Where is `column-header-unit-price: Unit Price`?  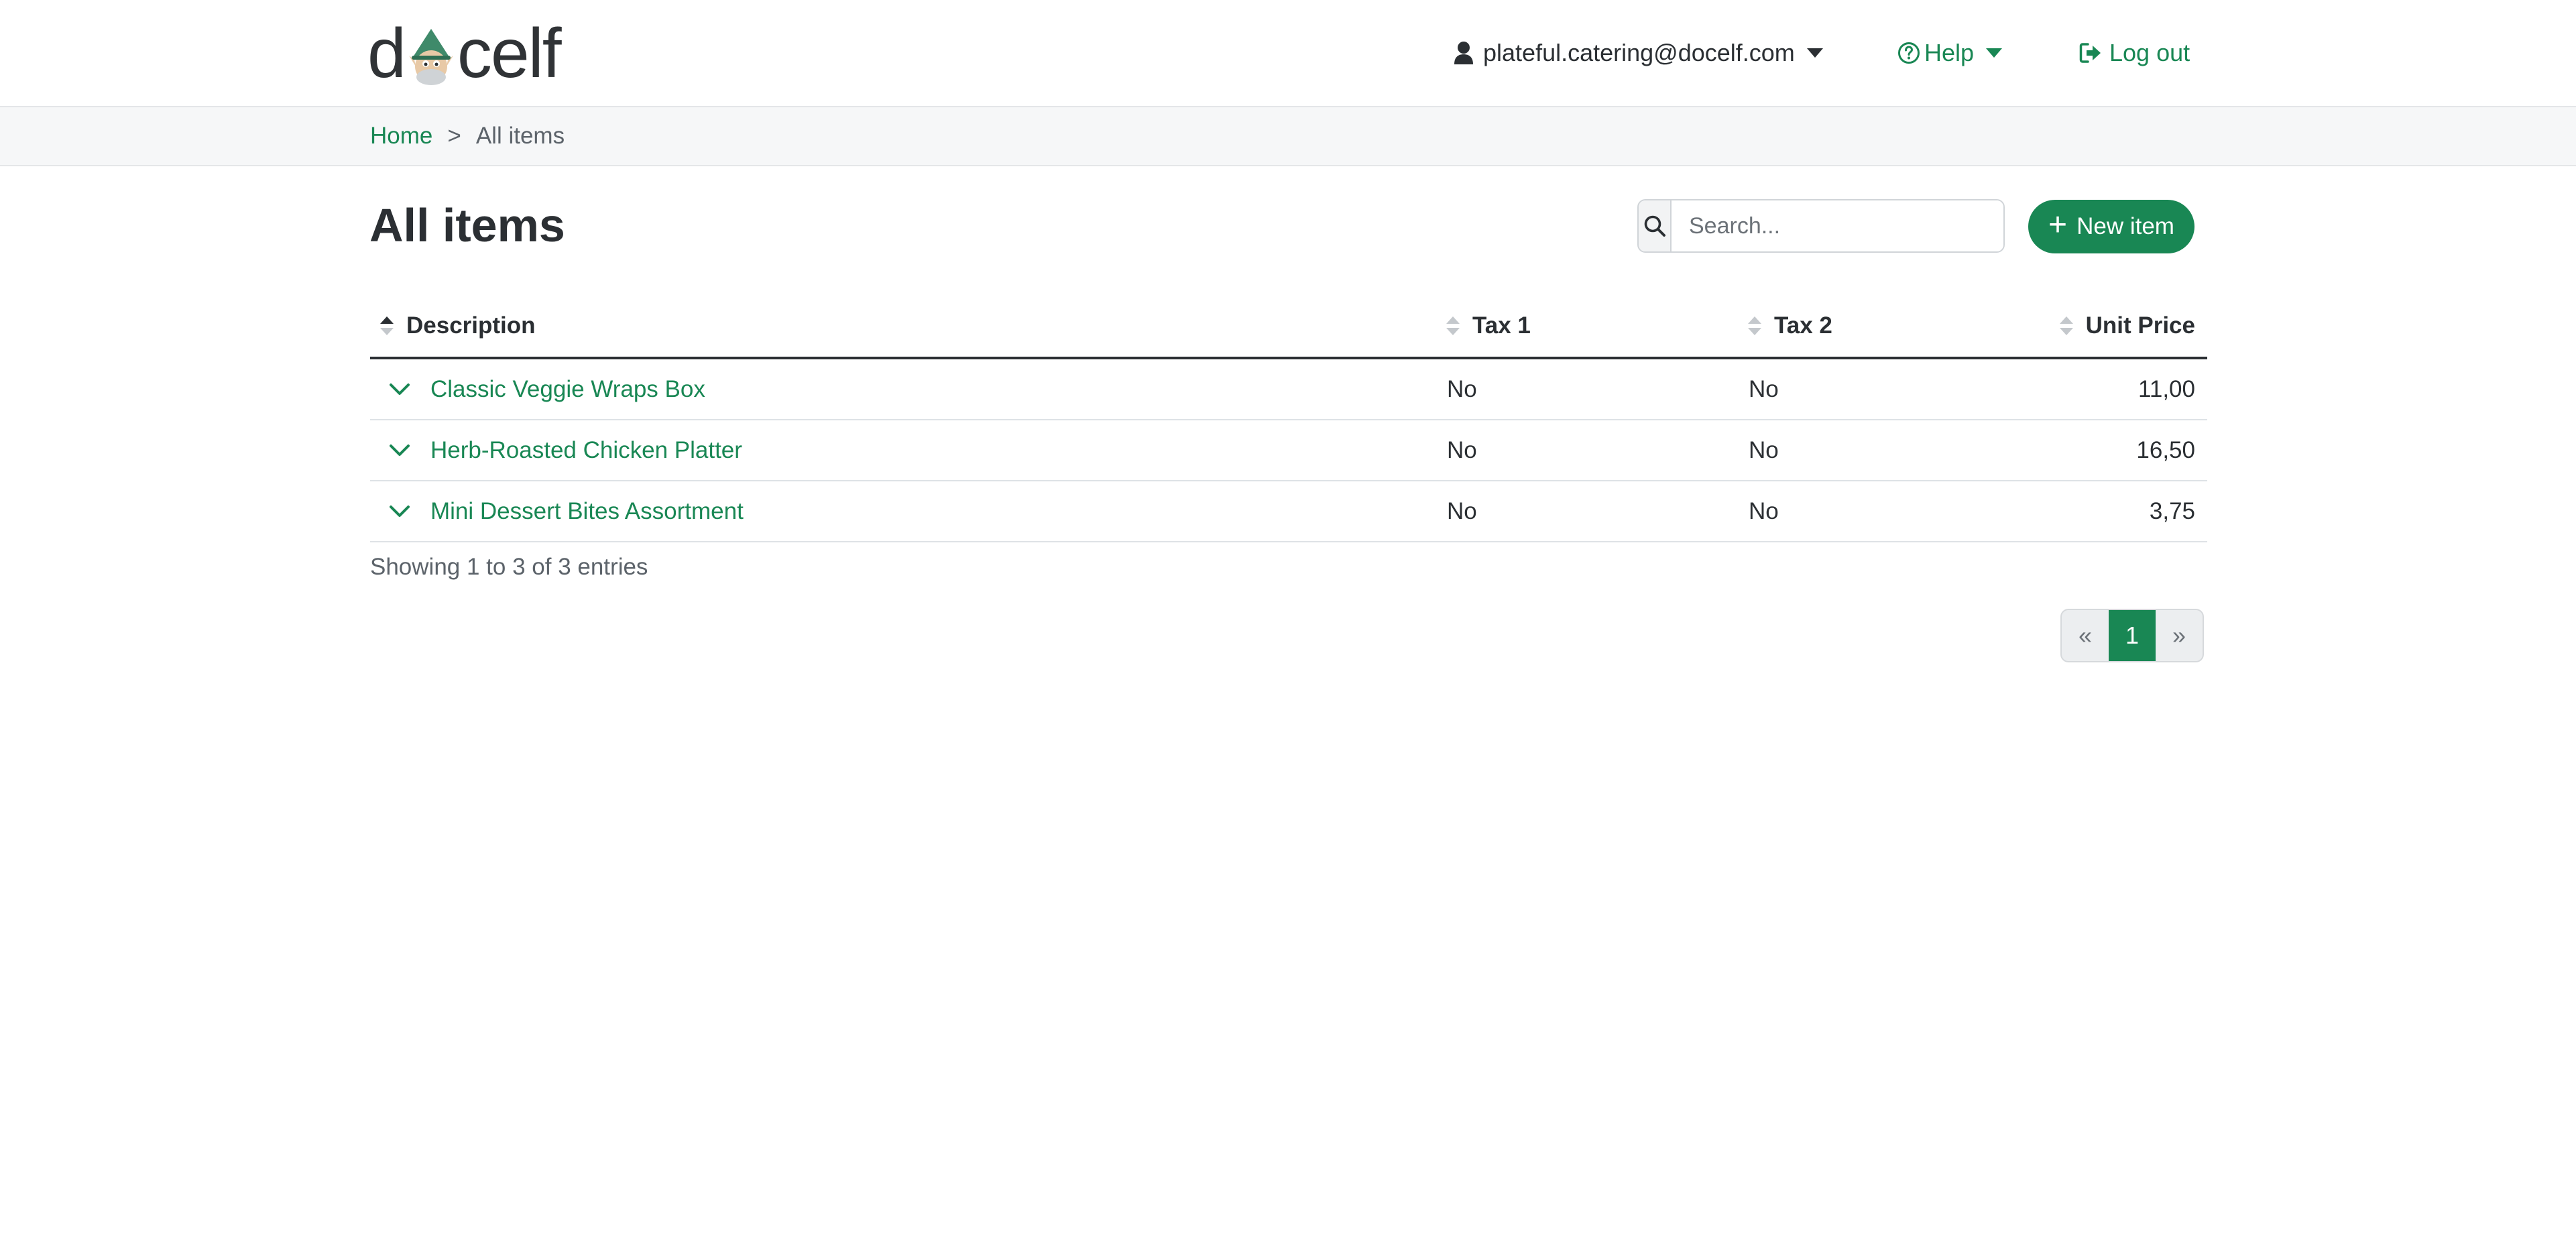 column-header-unit-price: Unit Price is located at coordinates (2127, 326).